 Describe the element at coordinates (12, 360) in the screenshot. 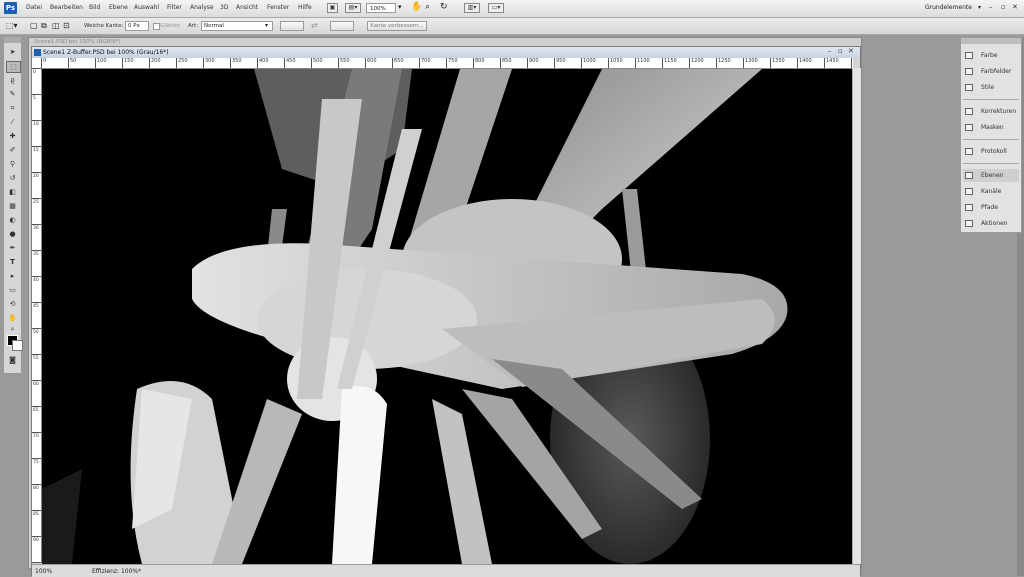

I see `quick-mask-icon: ◙` at that location.